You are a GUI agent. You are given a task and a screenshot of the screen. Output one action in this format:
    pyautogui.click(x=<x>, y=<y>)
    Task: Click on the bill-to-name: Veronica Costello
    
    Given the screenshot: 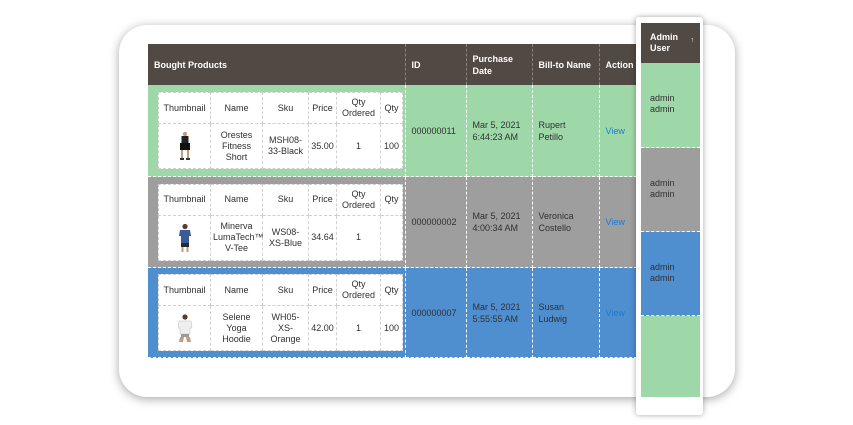 What is the action you would take?
    pyautogui.click(x=566, y=222)
    